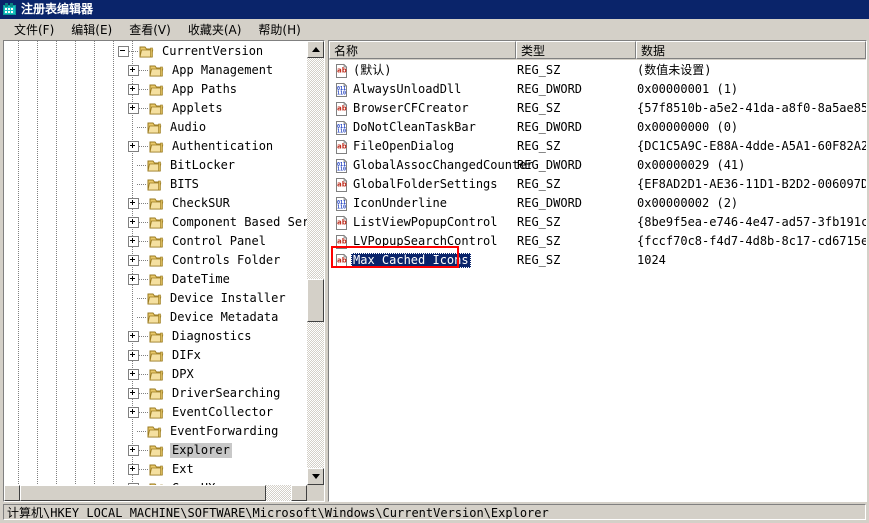  What do you see at coordinates (751, 222) in the screenshot?
I see `value-data: {8be9f5ea-e746-4e47-ad57-3fb191ca1eed}` at bounding box center [751, 222].